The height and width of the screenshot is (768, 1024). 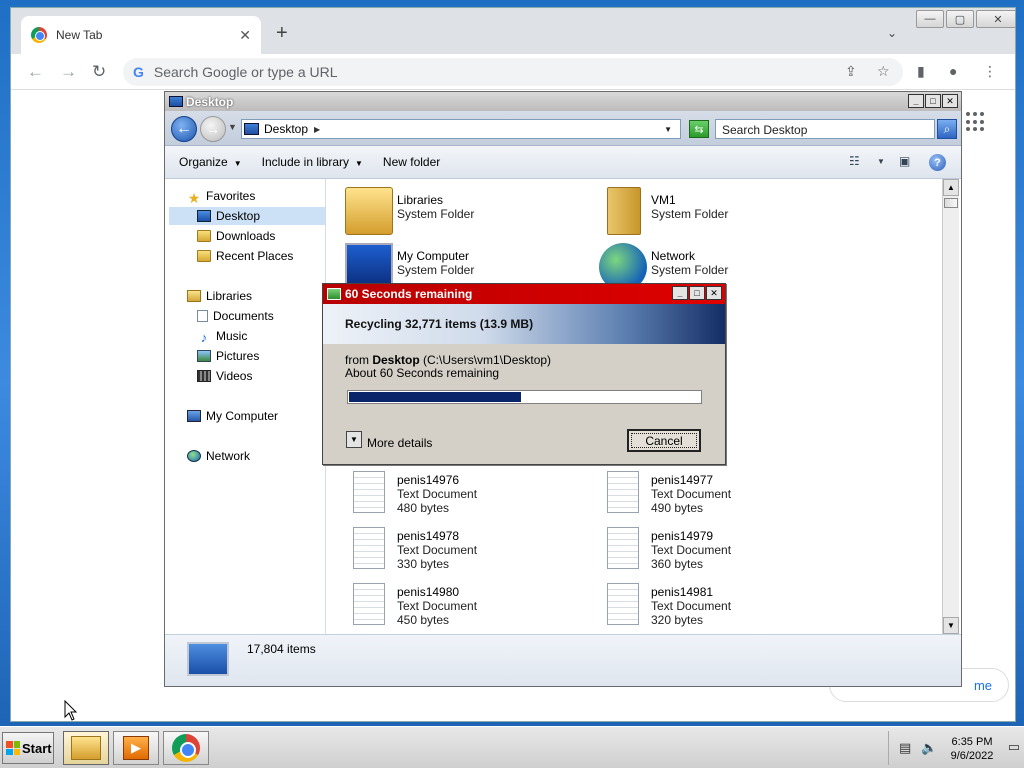 I want to click on list-item: penis14980 Text Document 450 bytes, so click(x=470, y=604).